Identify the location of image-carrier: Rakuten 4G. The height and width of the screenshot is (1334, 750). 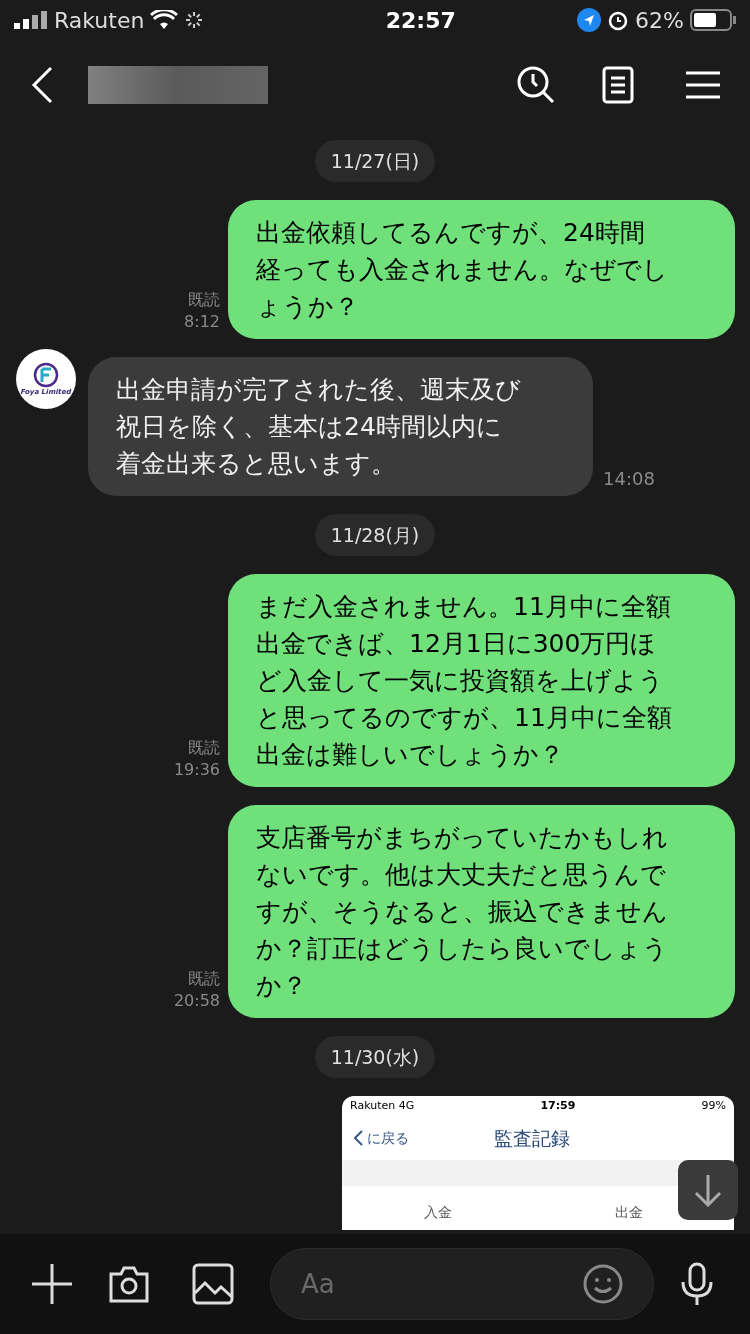
(382, 1105).